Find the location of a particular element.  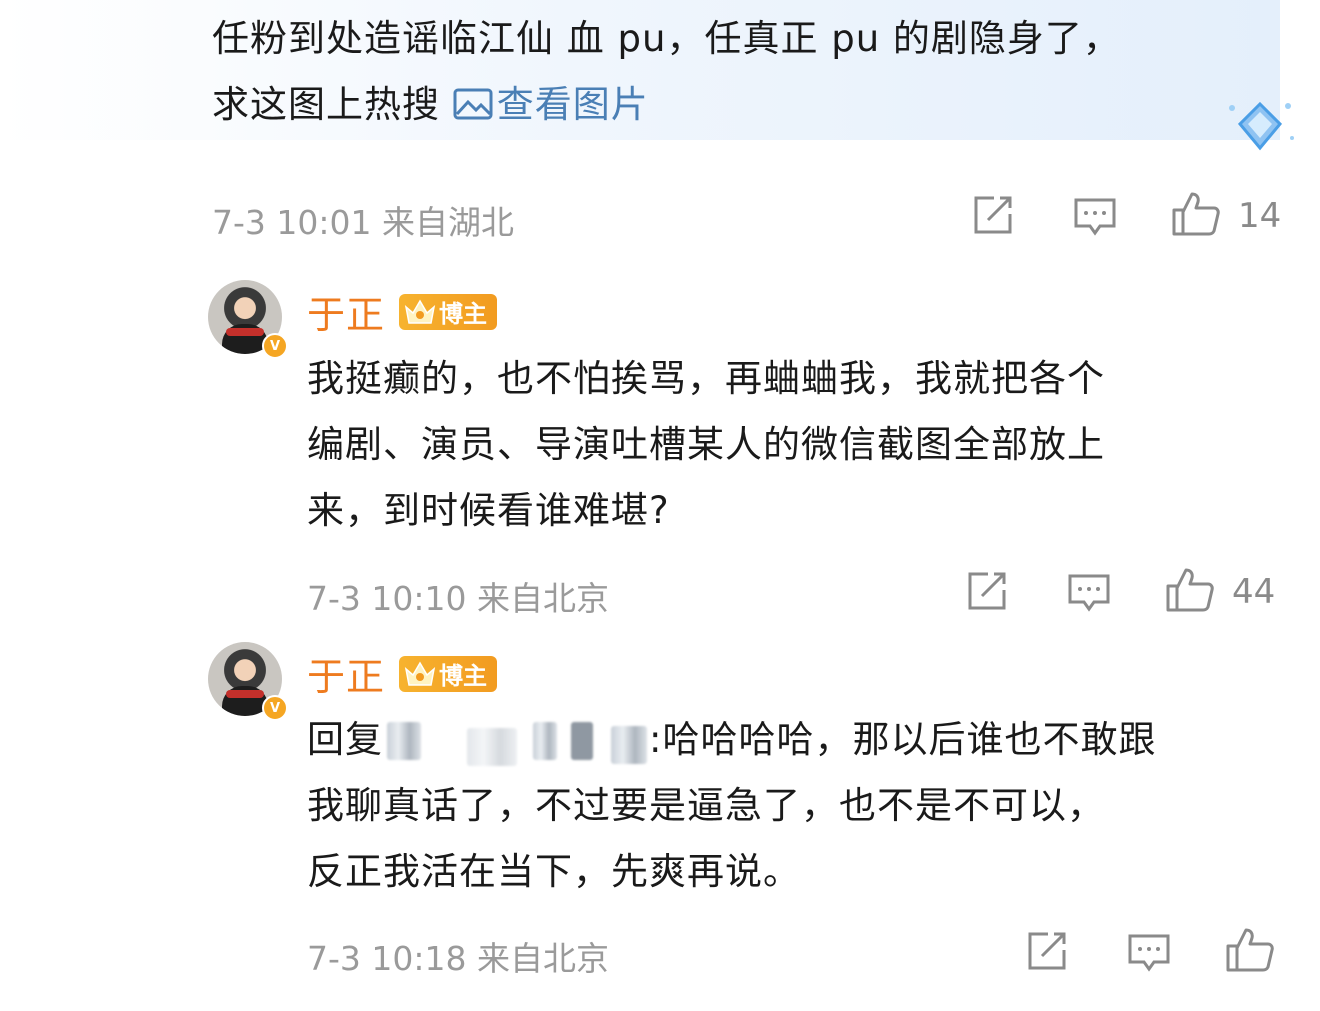

blurred-mention is located at coordinates (516, 743).